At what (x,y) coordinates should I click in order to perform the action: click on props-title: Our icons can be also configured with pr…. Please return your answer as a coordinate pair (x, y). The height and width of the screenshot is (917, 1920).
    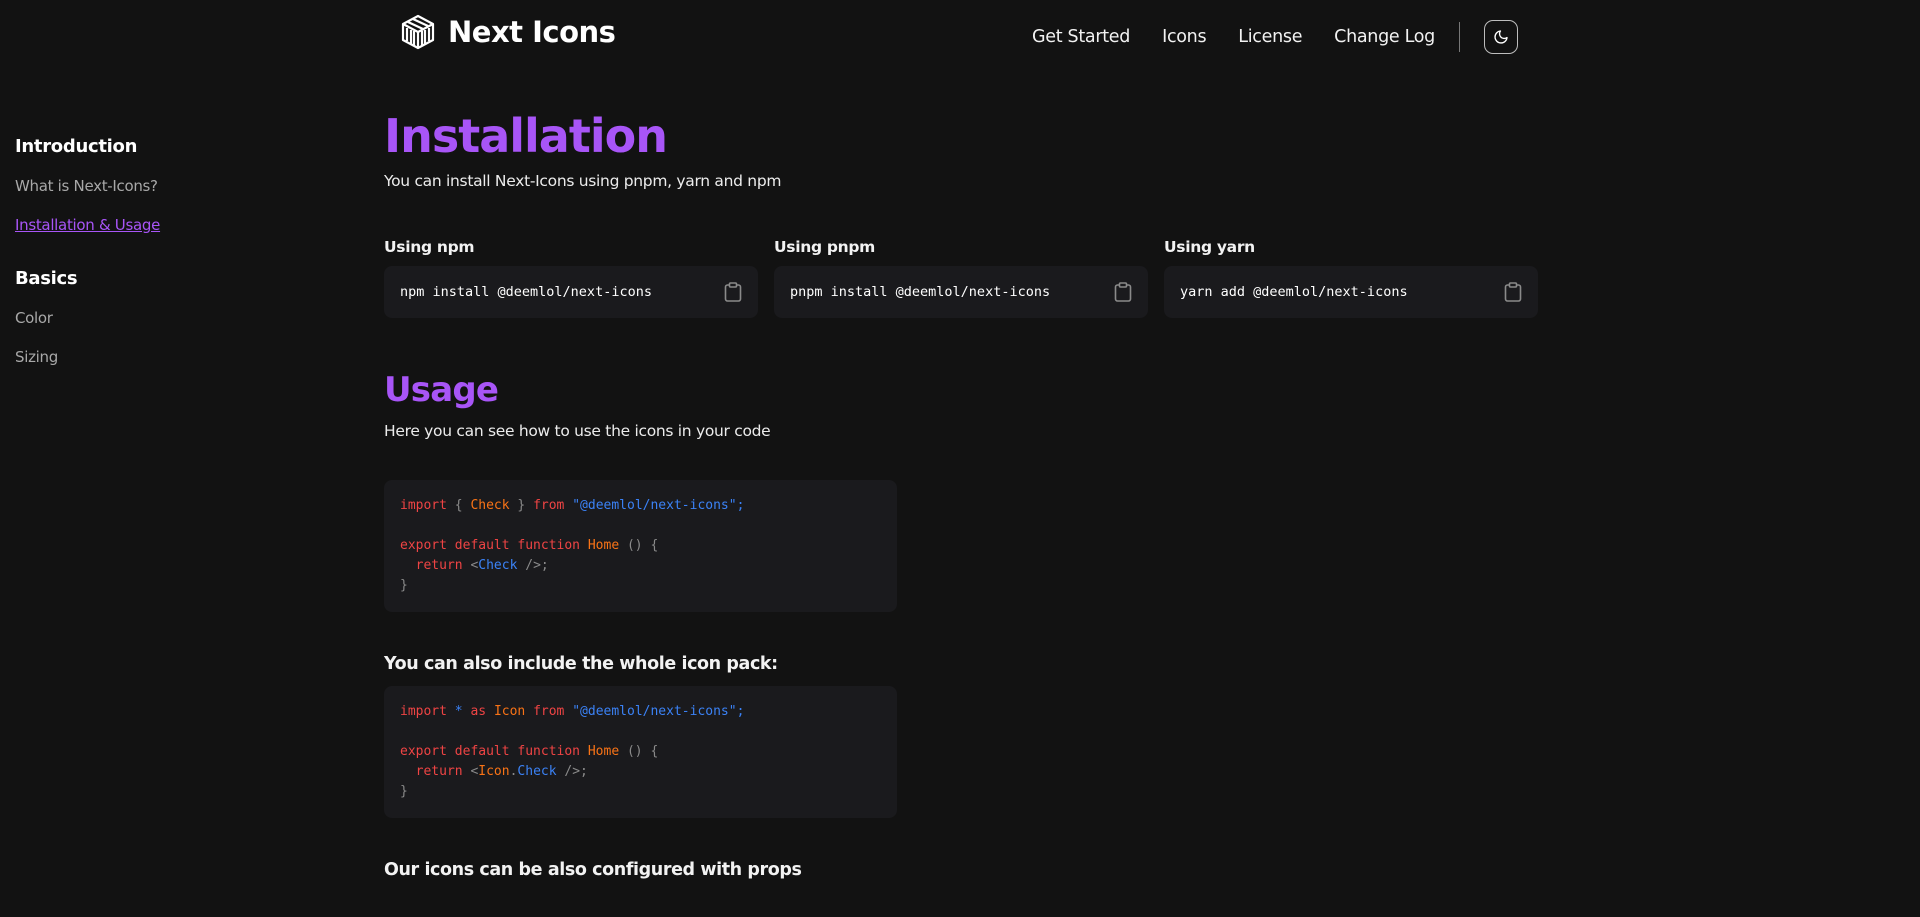
    Looking at the image, I should click on (593, 870).